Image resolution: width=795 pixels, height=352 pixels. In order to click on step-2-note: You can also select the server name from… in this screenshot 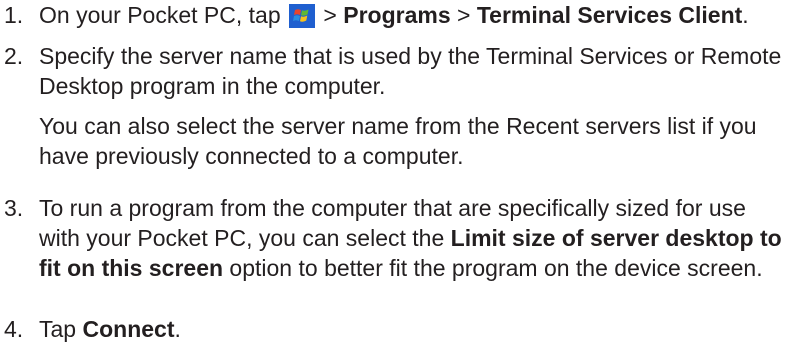, I will do `click(398, 141)`.